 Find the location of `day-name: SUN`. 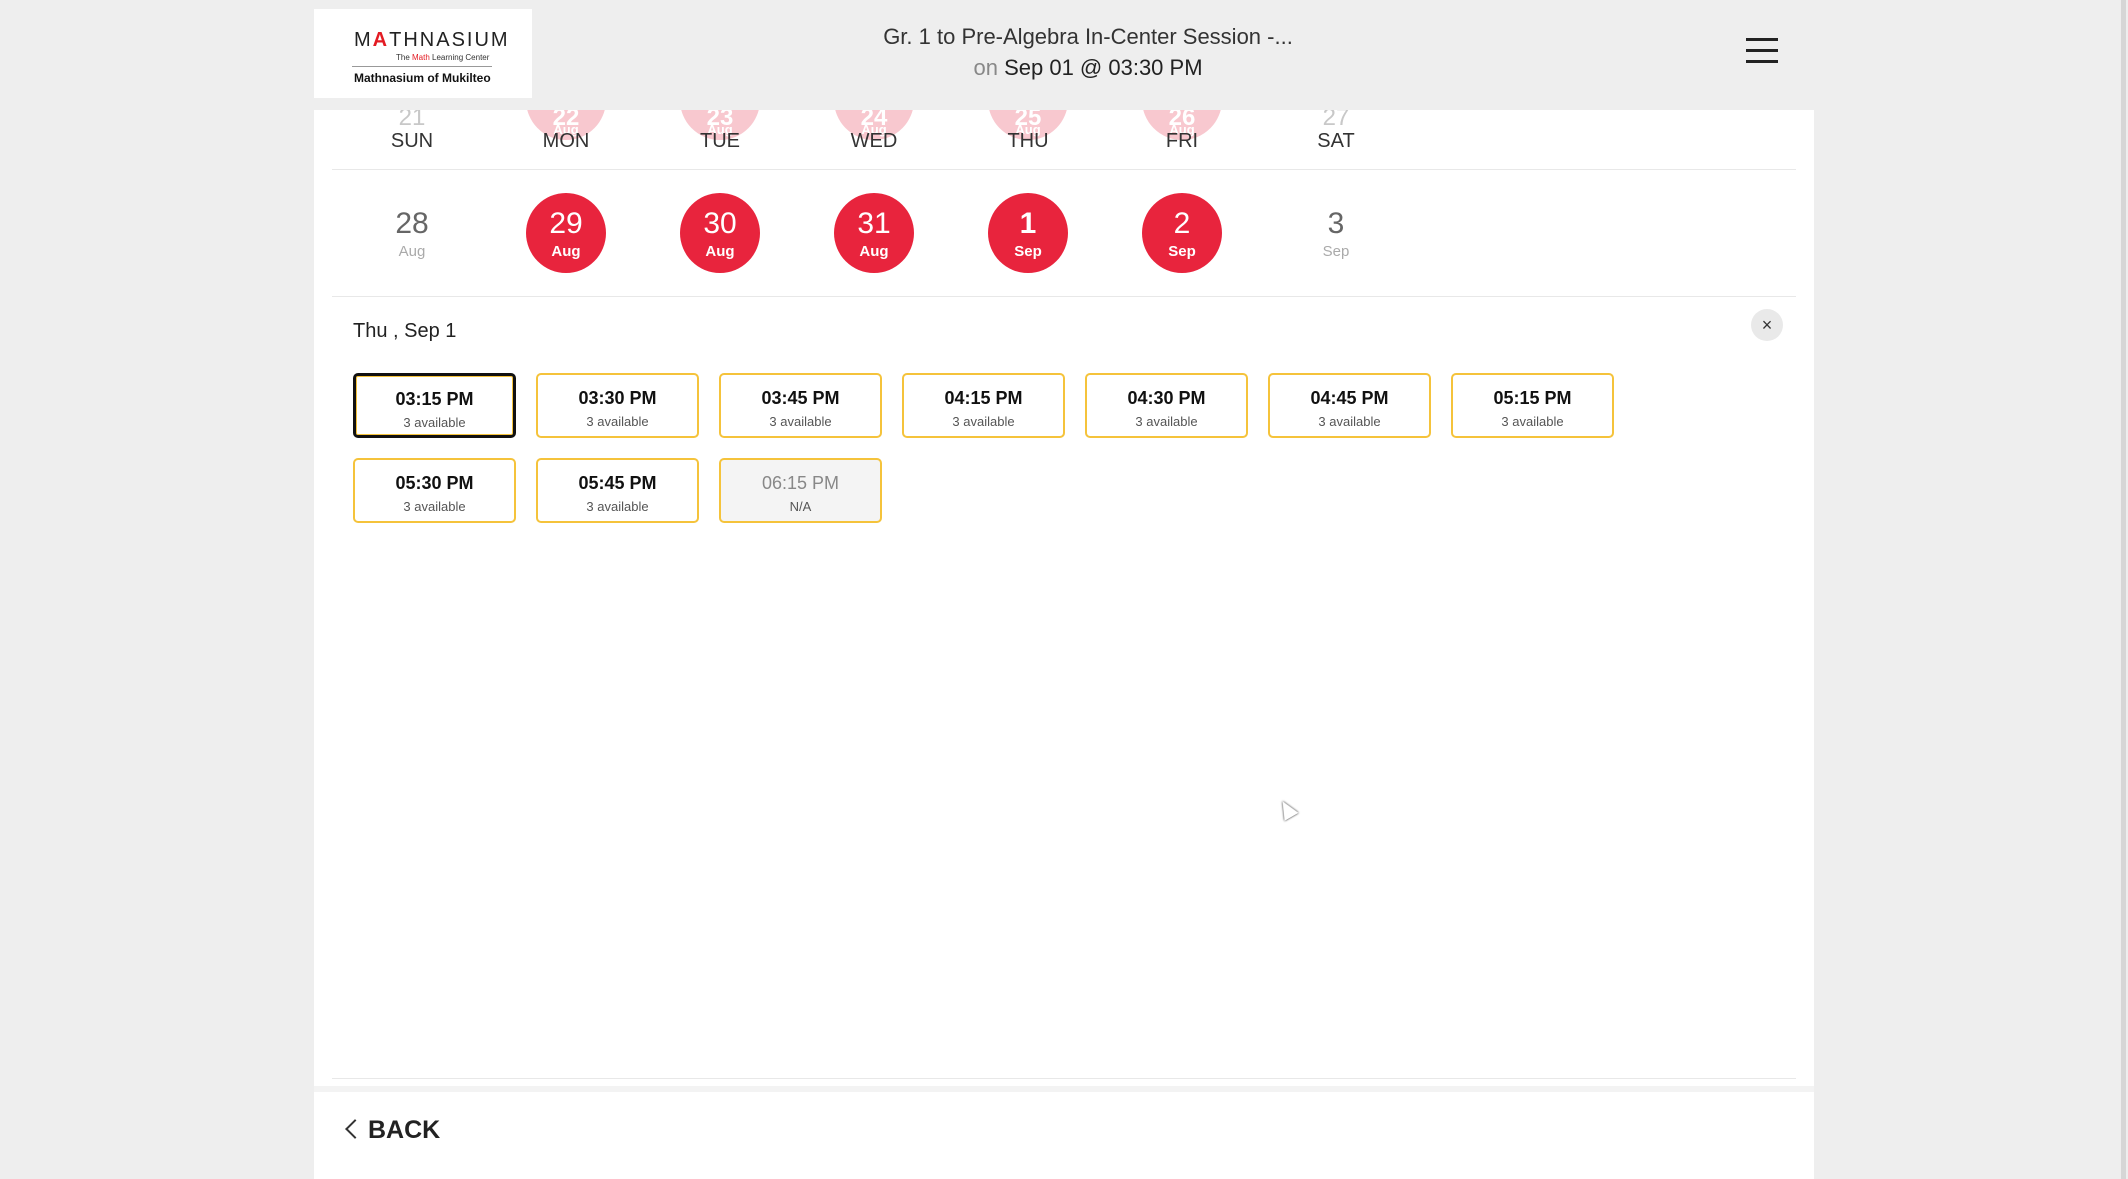

day-name: SUN is located at coordinates (412, 141).